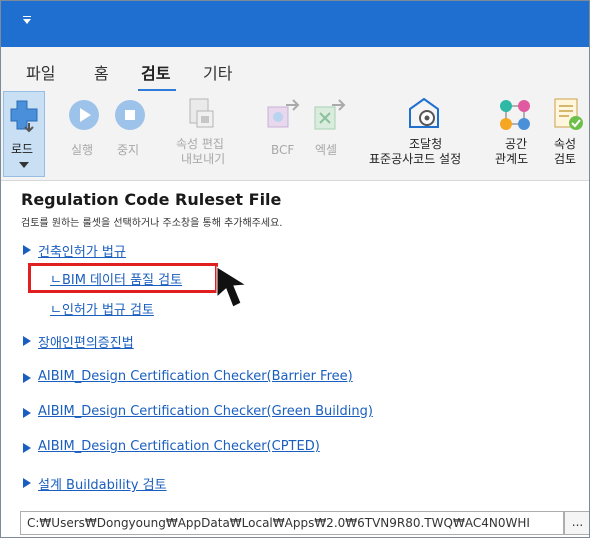 This screenshot has height=538, width=590. What do you see at coordinates (102, 308) in the screenshot?
I see `ruleset-permit-review: ㄴ인허가 법규 검토` at bounding box center [102, 308].